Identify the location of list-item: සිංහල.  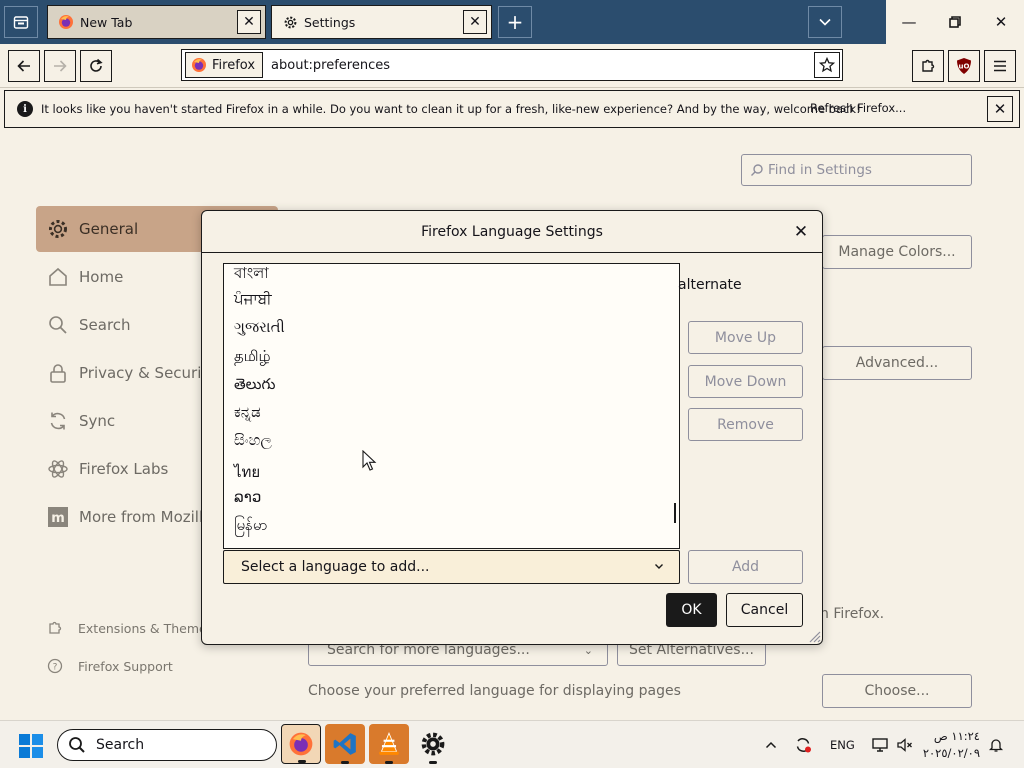
(253, 440).